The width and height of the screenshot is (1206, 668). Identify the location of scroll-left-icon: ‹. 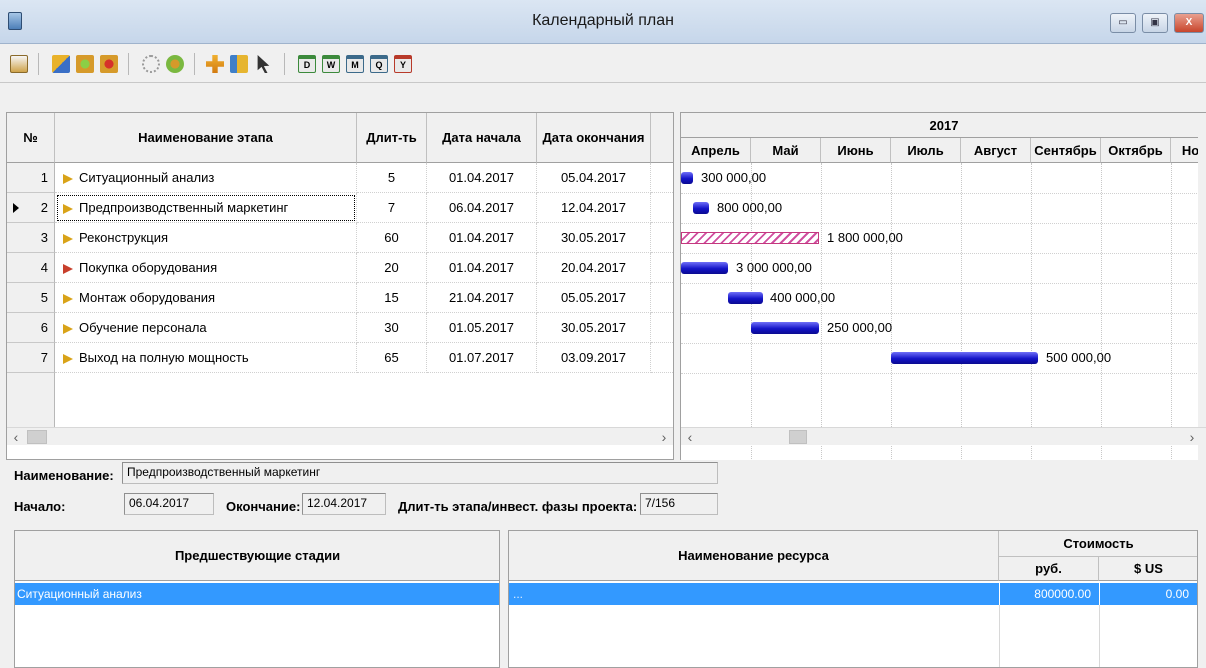
(16, 437).